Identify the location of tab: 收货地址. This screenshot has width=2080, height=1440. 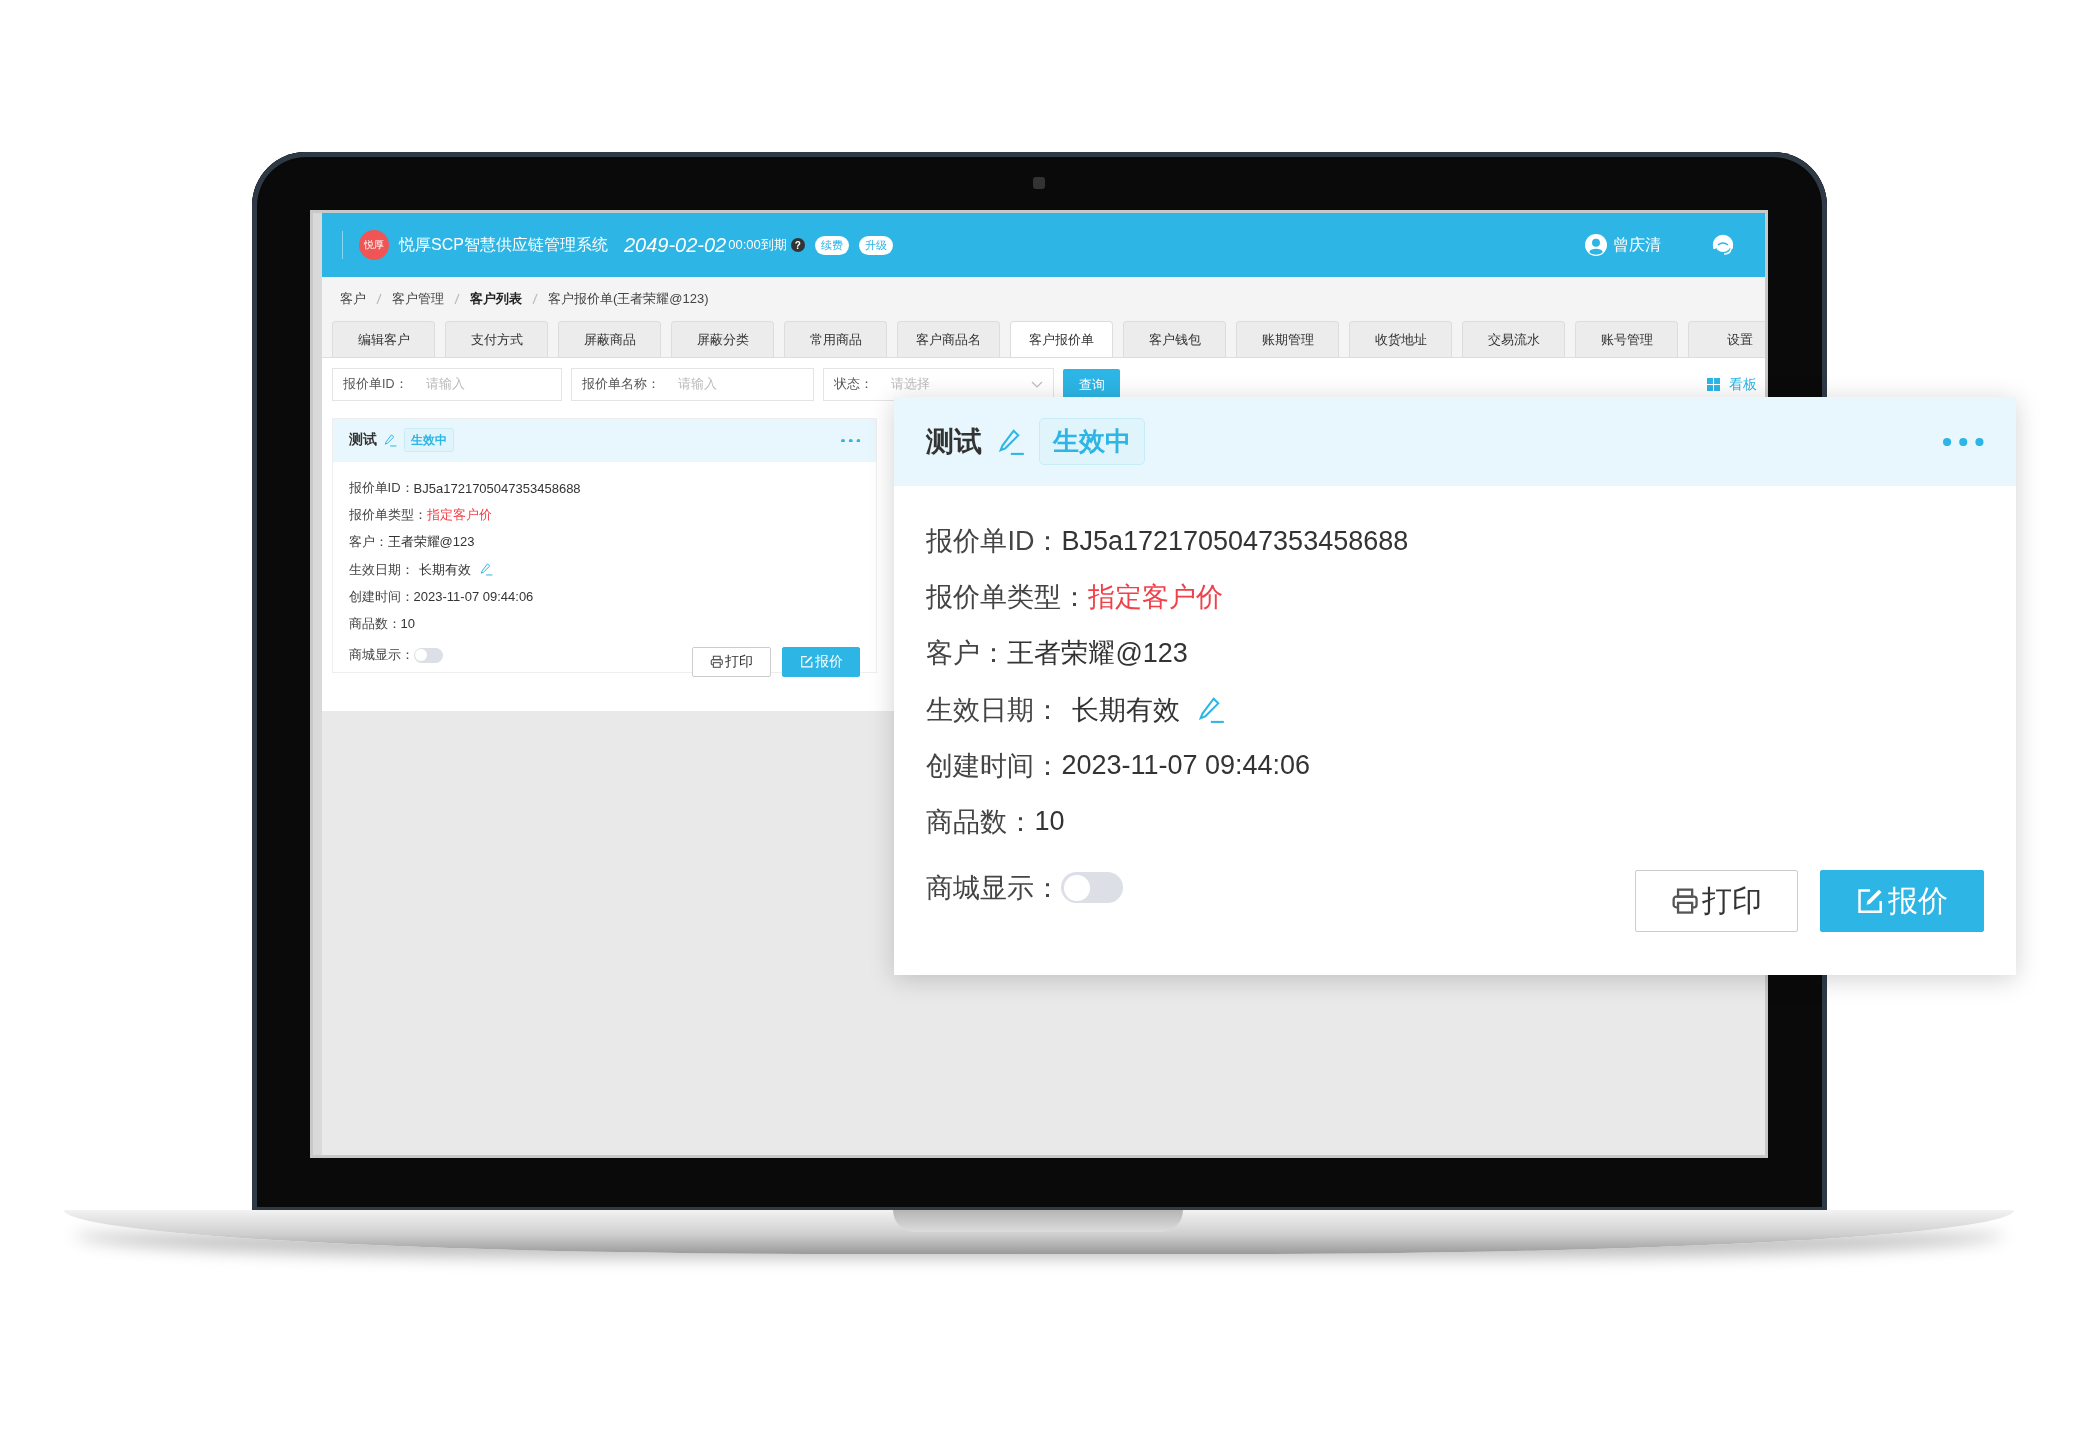
(1400, 339).